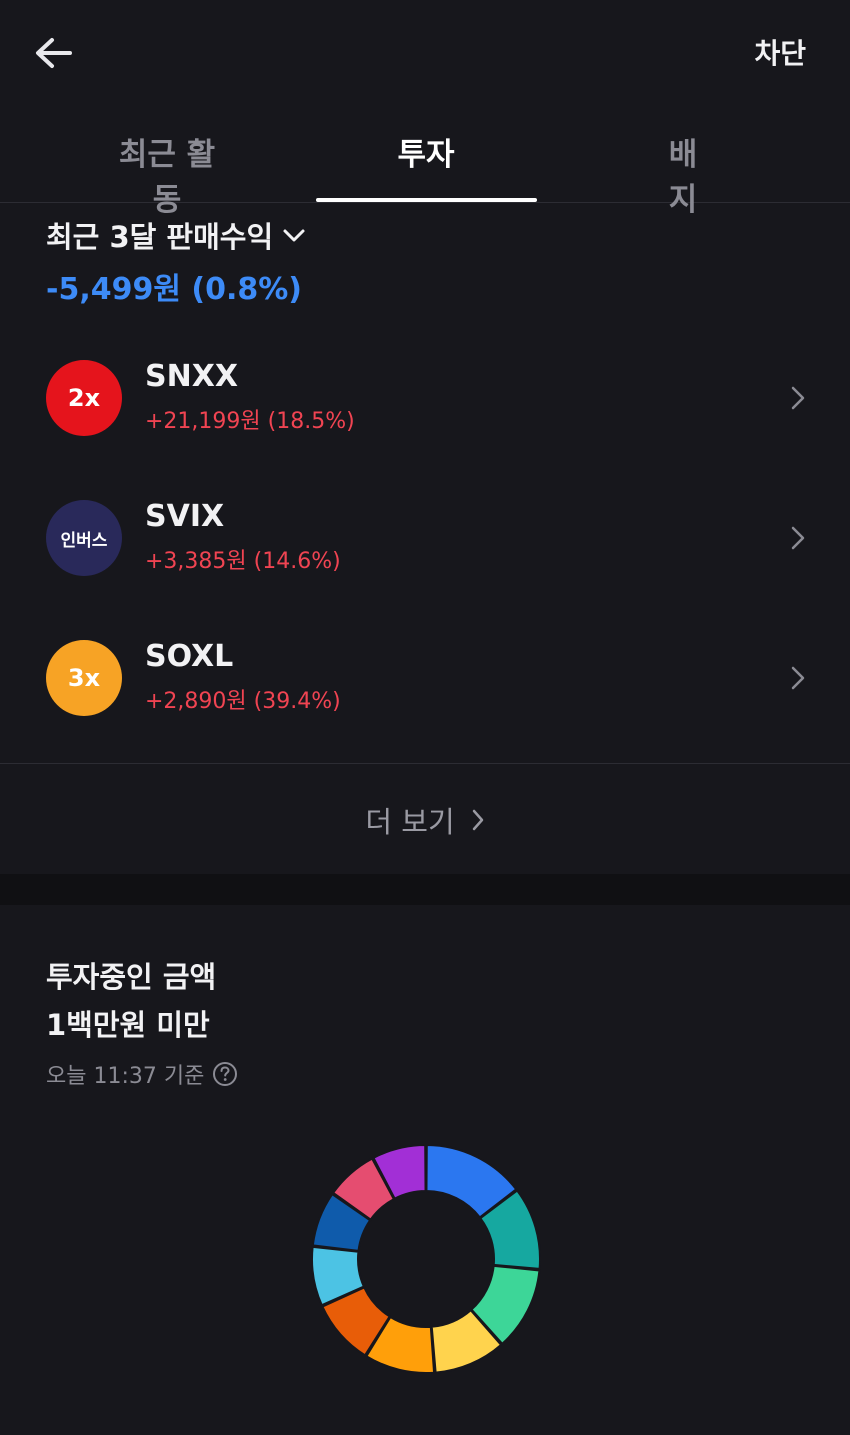 The height and width of the screenshot is (1435, 850). I want to click on question-circle-icon, so click(225, 1074).